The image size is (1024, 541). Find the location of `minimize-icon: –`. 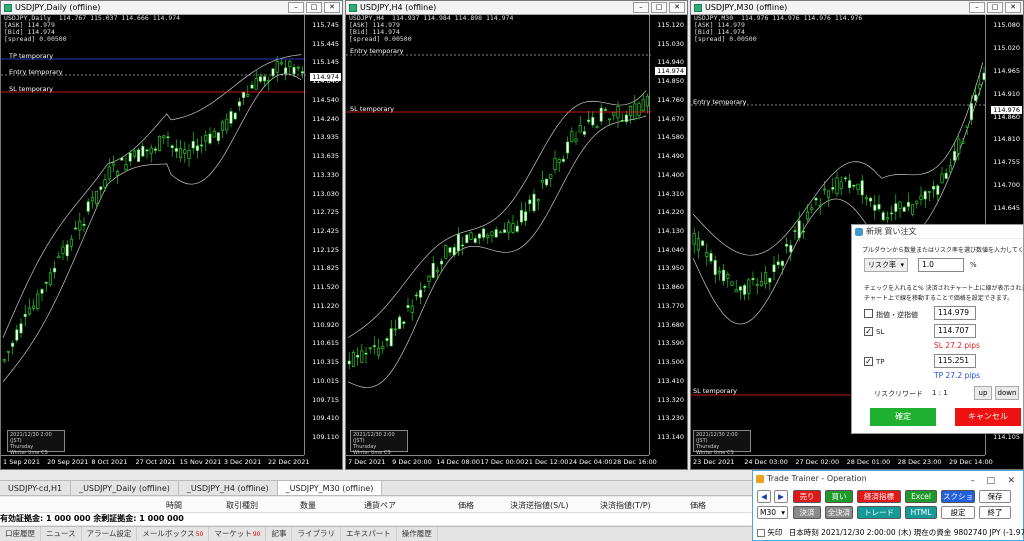

minimize-icon: – is located at coordinates (973, 481).